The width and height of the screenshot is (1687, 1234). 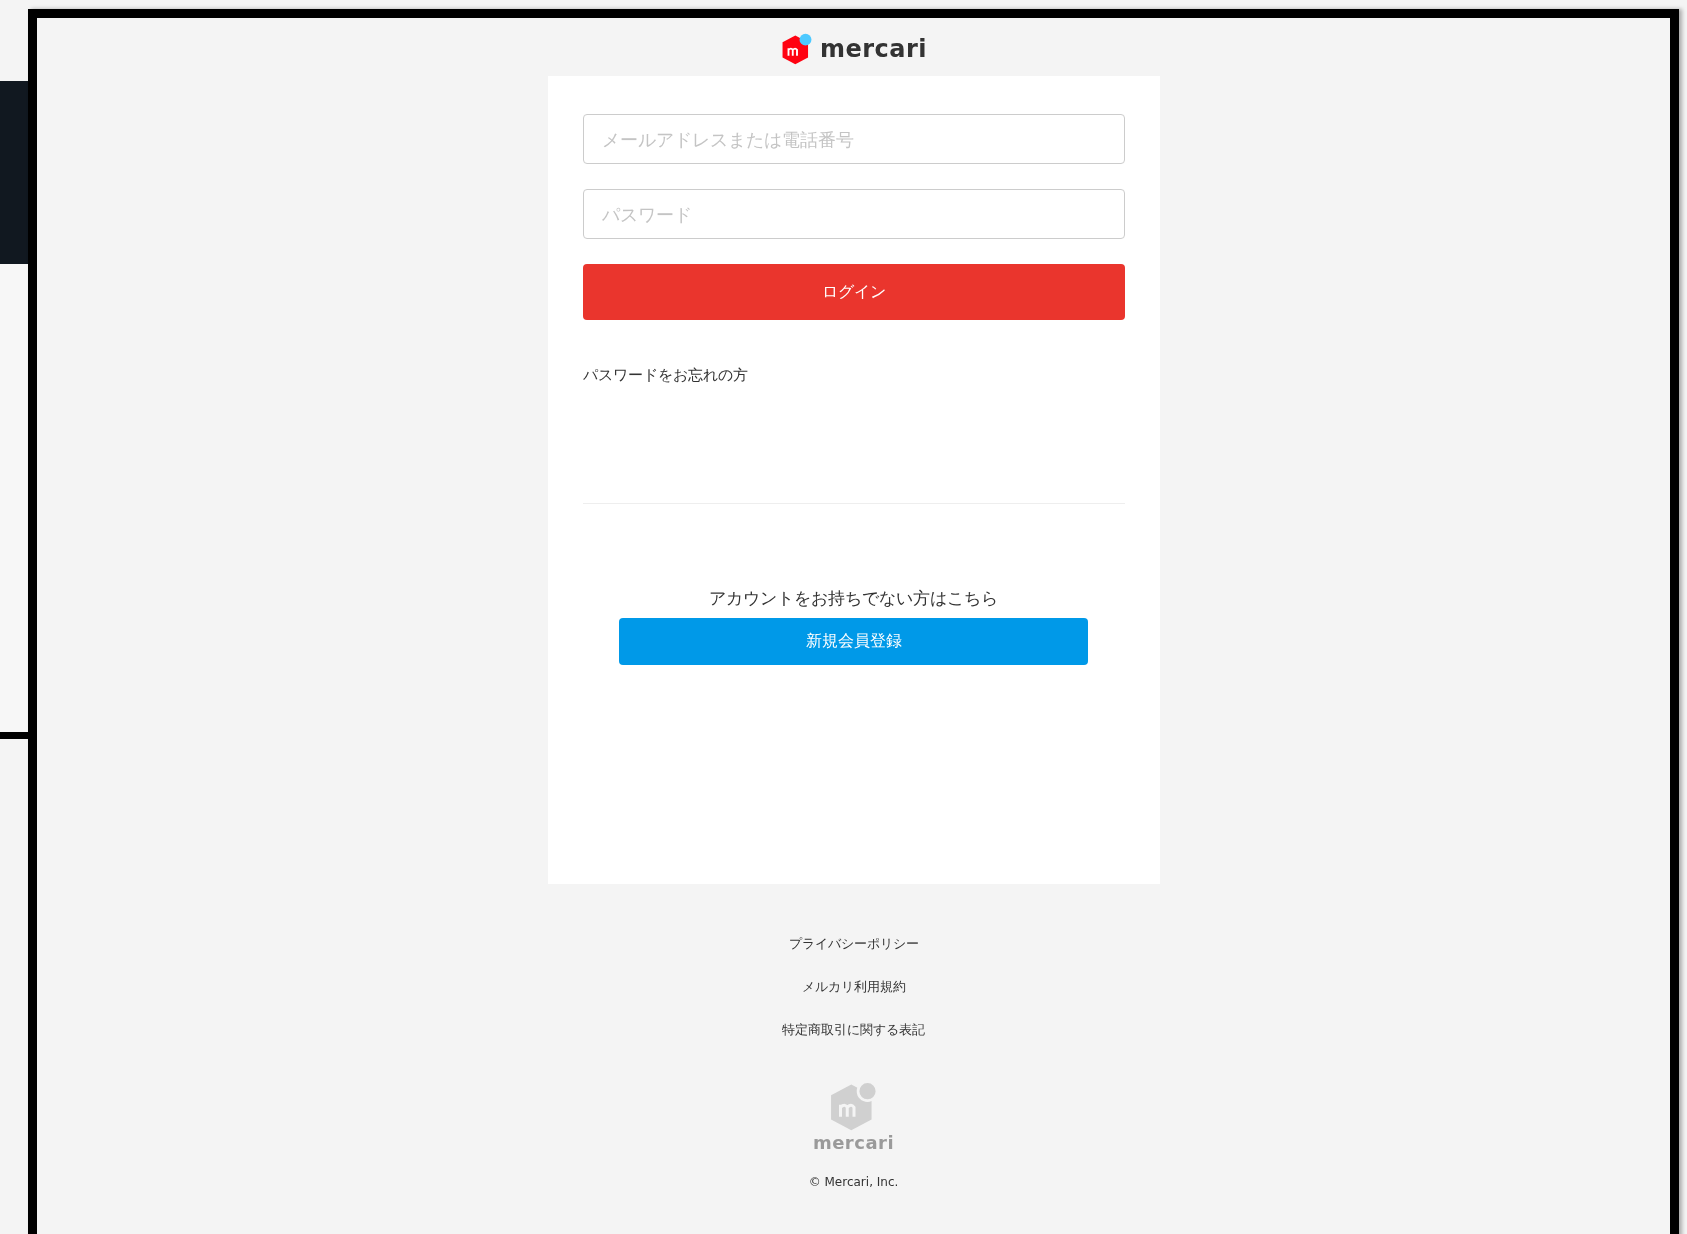 What do you see at coordinates (853, 943) in the screenshot?
I see `footer-link: プライバシーポリシー` at bounding box center [853, 943].